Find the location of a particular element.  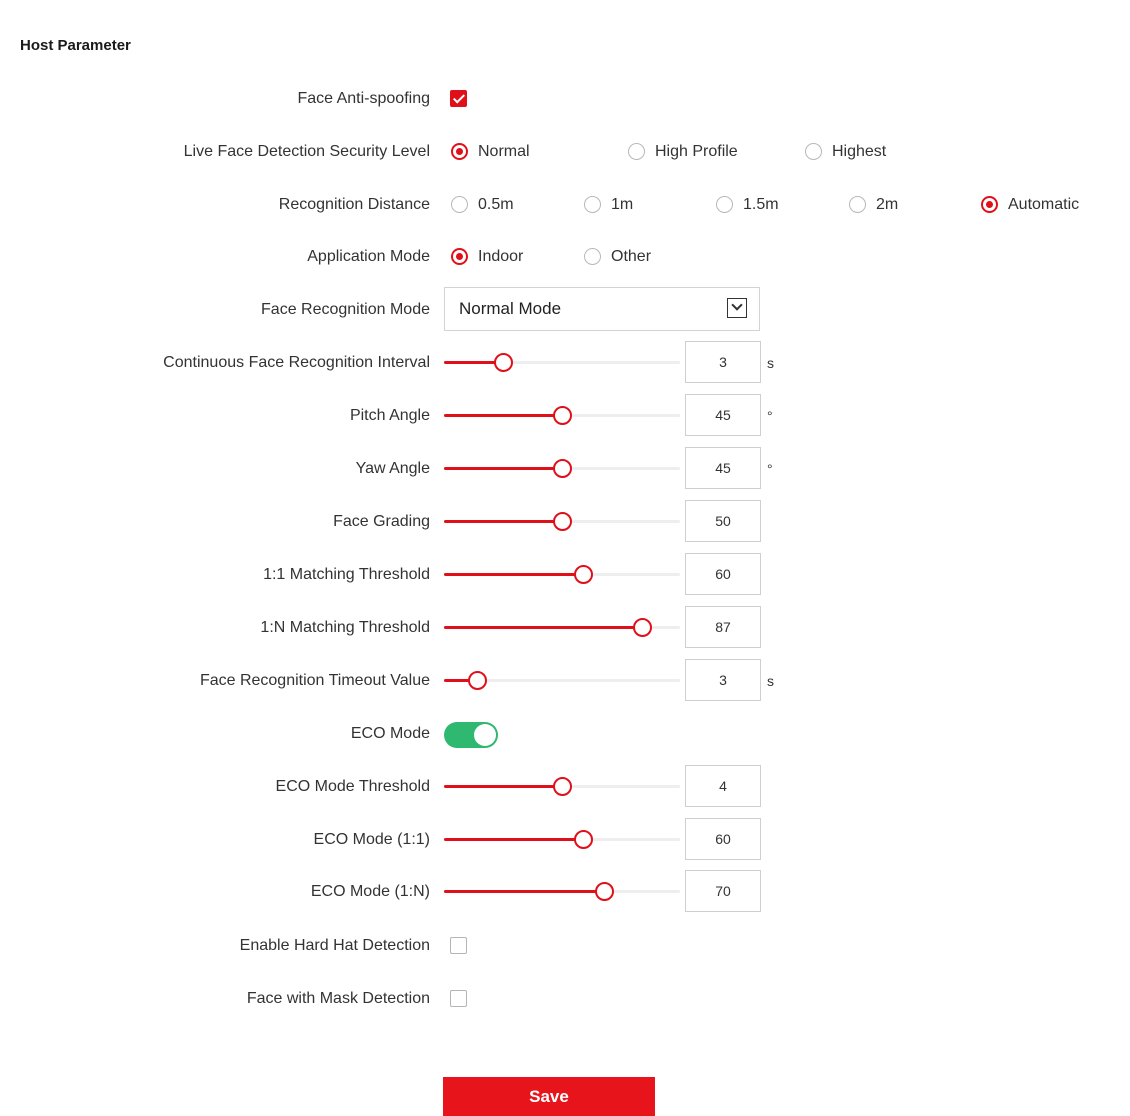

face-recognition-mode-row: Face Recognition Mode Normal Mode is located at coordinates (565, 309).